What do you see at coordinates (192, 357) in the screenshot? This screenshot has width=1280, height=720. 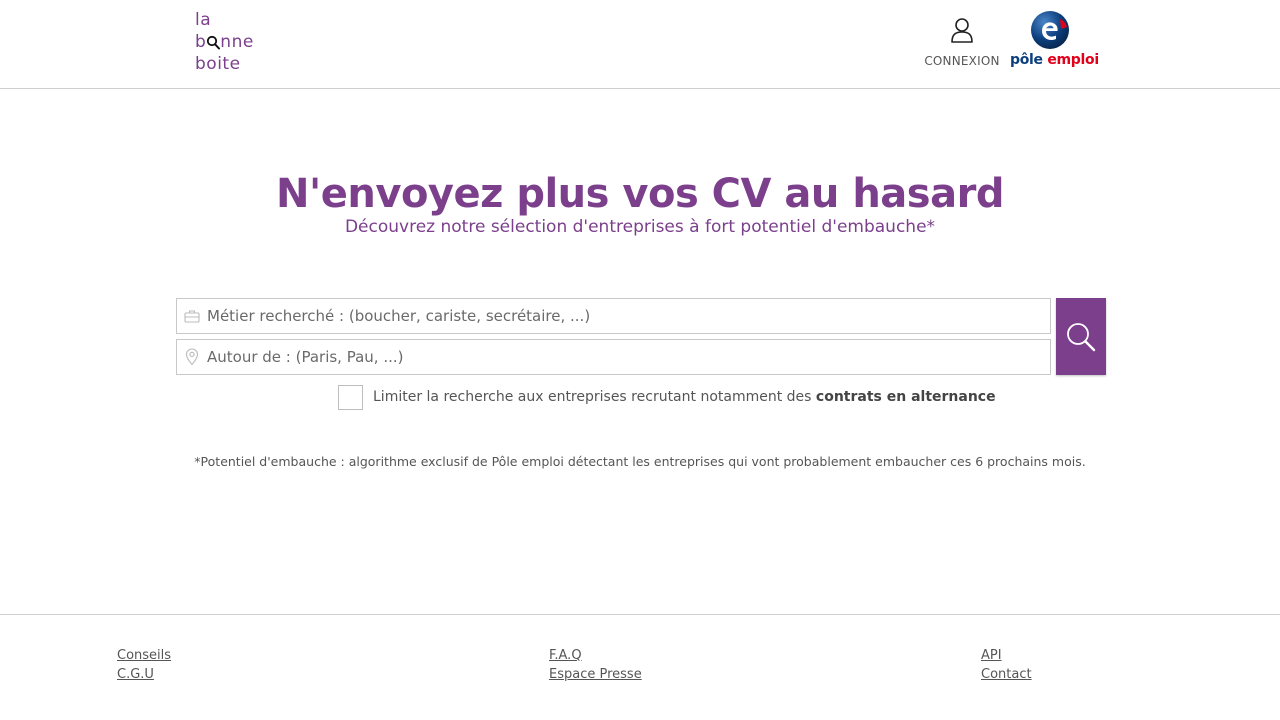 I see `location-pin-icon` at bounding box center [192, 357].